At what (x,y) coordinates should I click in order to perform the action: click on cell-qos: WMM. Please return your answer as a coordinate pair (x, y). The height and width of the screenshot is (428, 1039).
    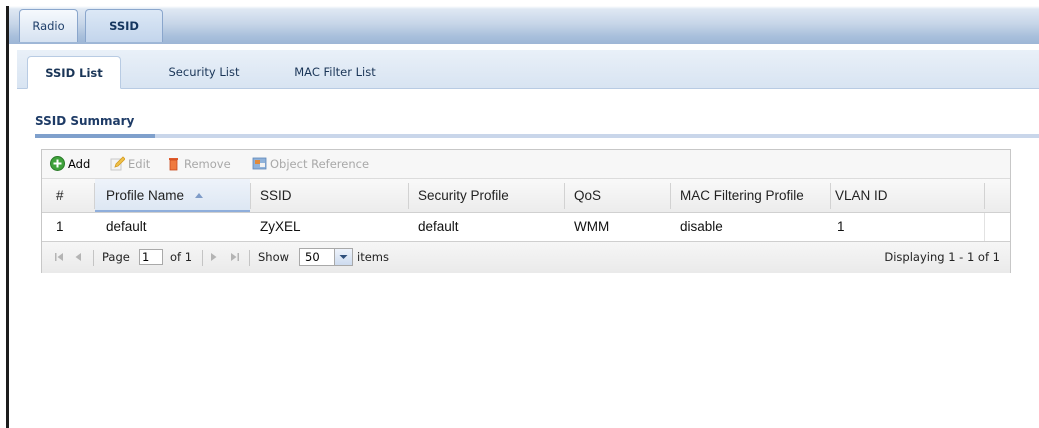
    Looking at the image, I should click on (592, 226).